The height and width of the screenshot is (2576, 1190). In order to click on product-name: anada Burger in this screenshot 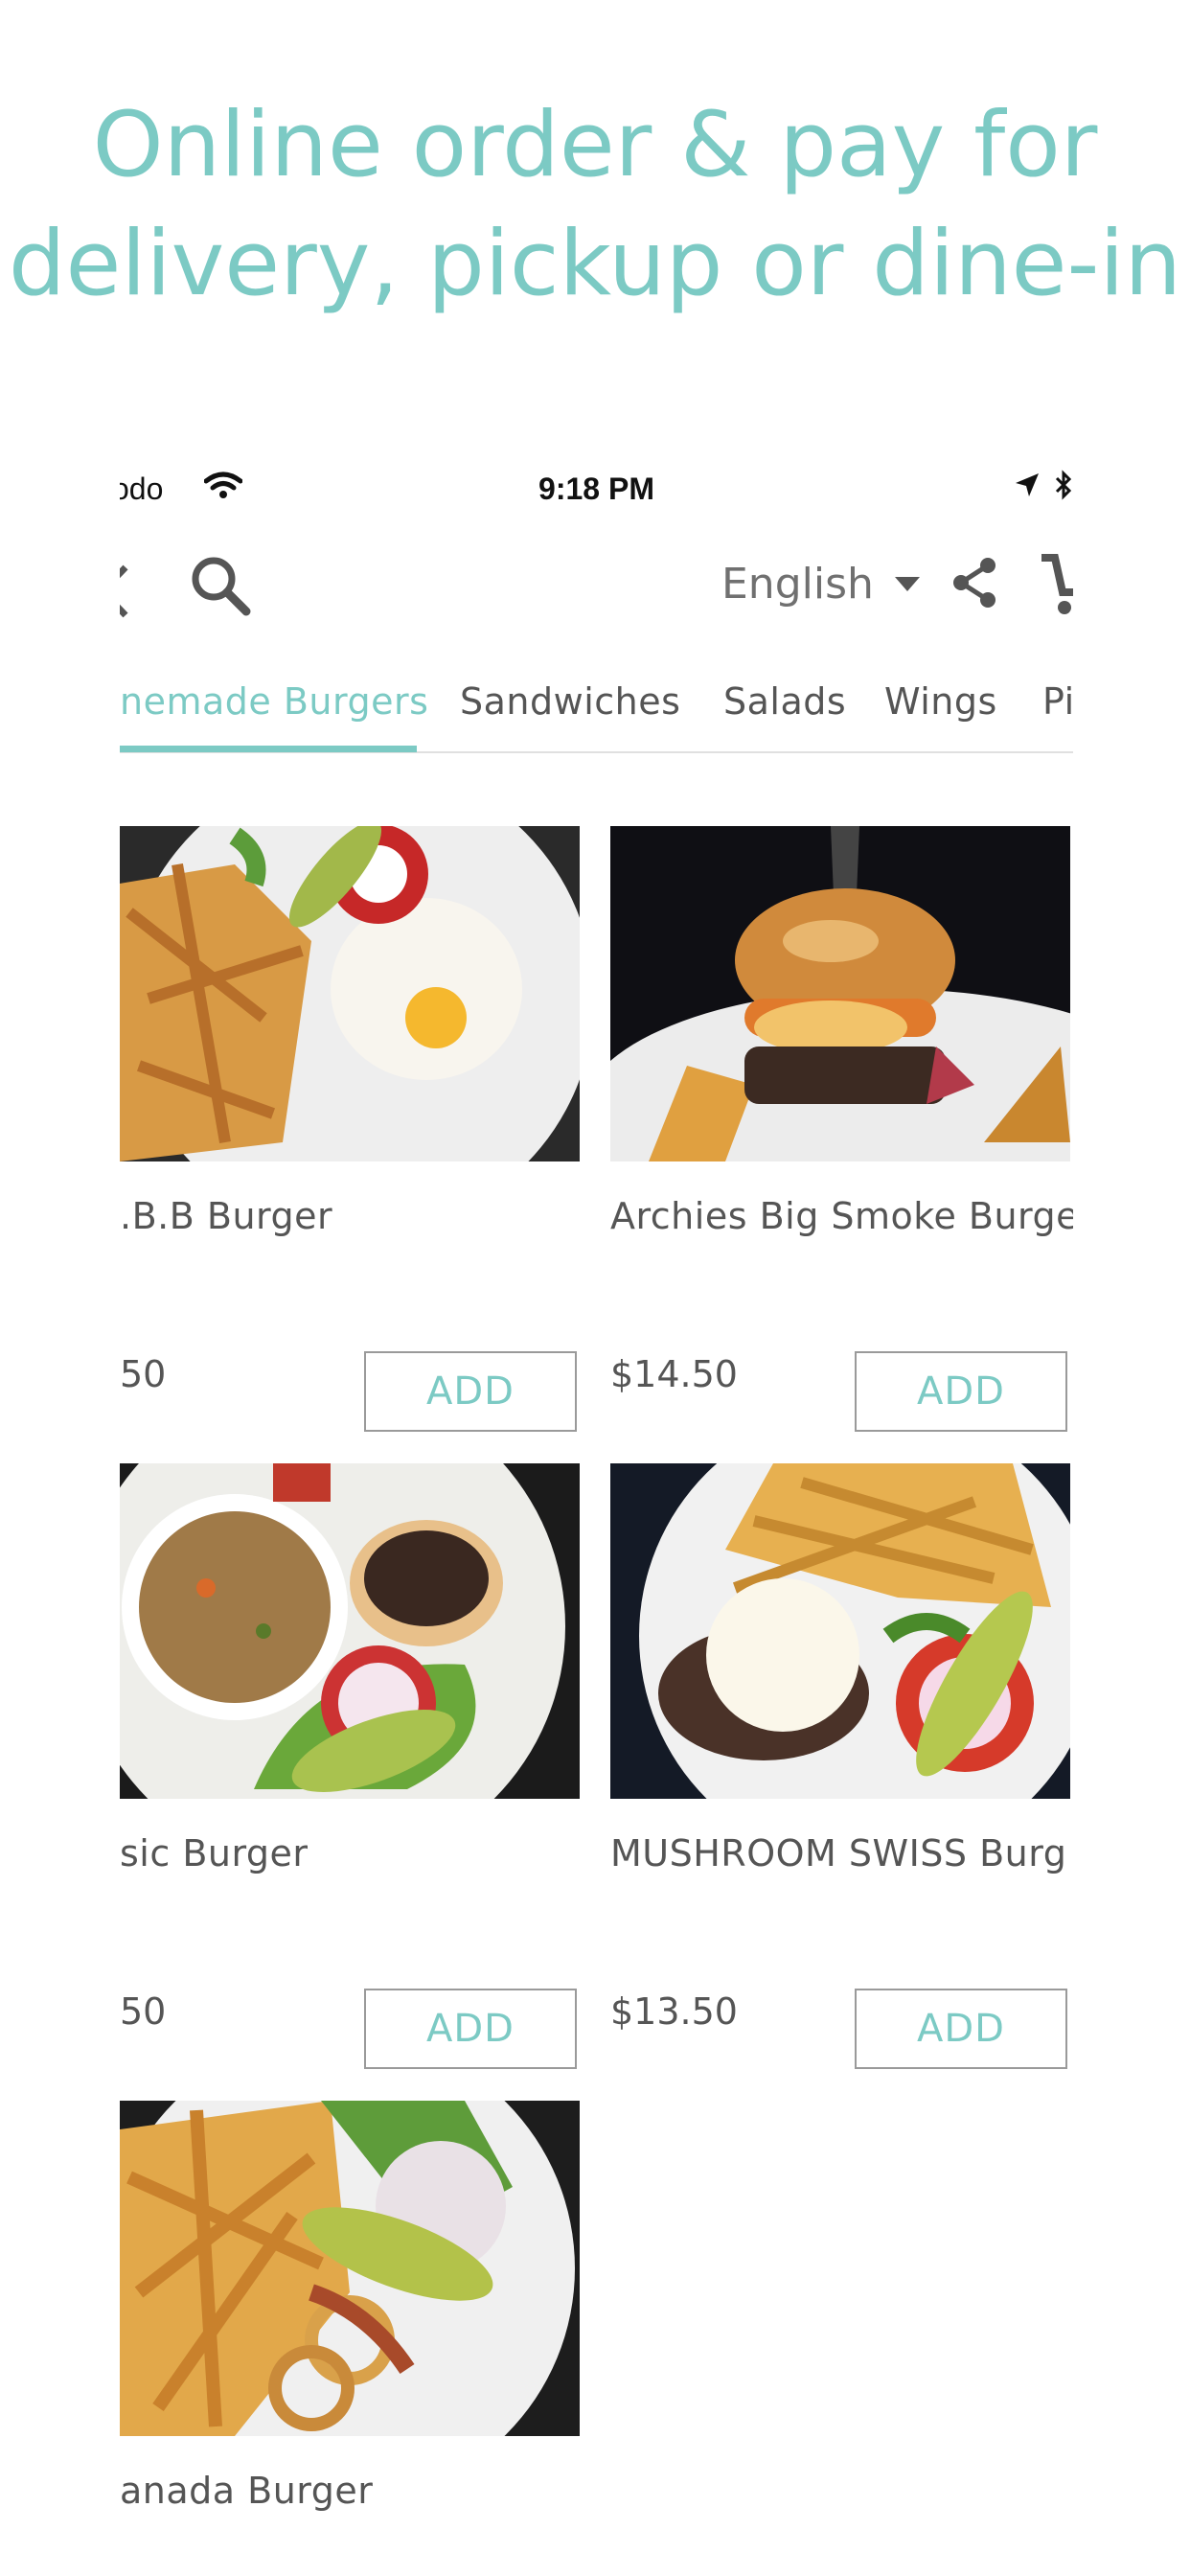, I will do `click(247, 2491)`.